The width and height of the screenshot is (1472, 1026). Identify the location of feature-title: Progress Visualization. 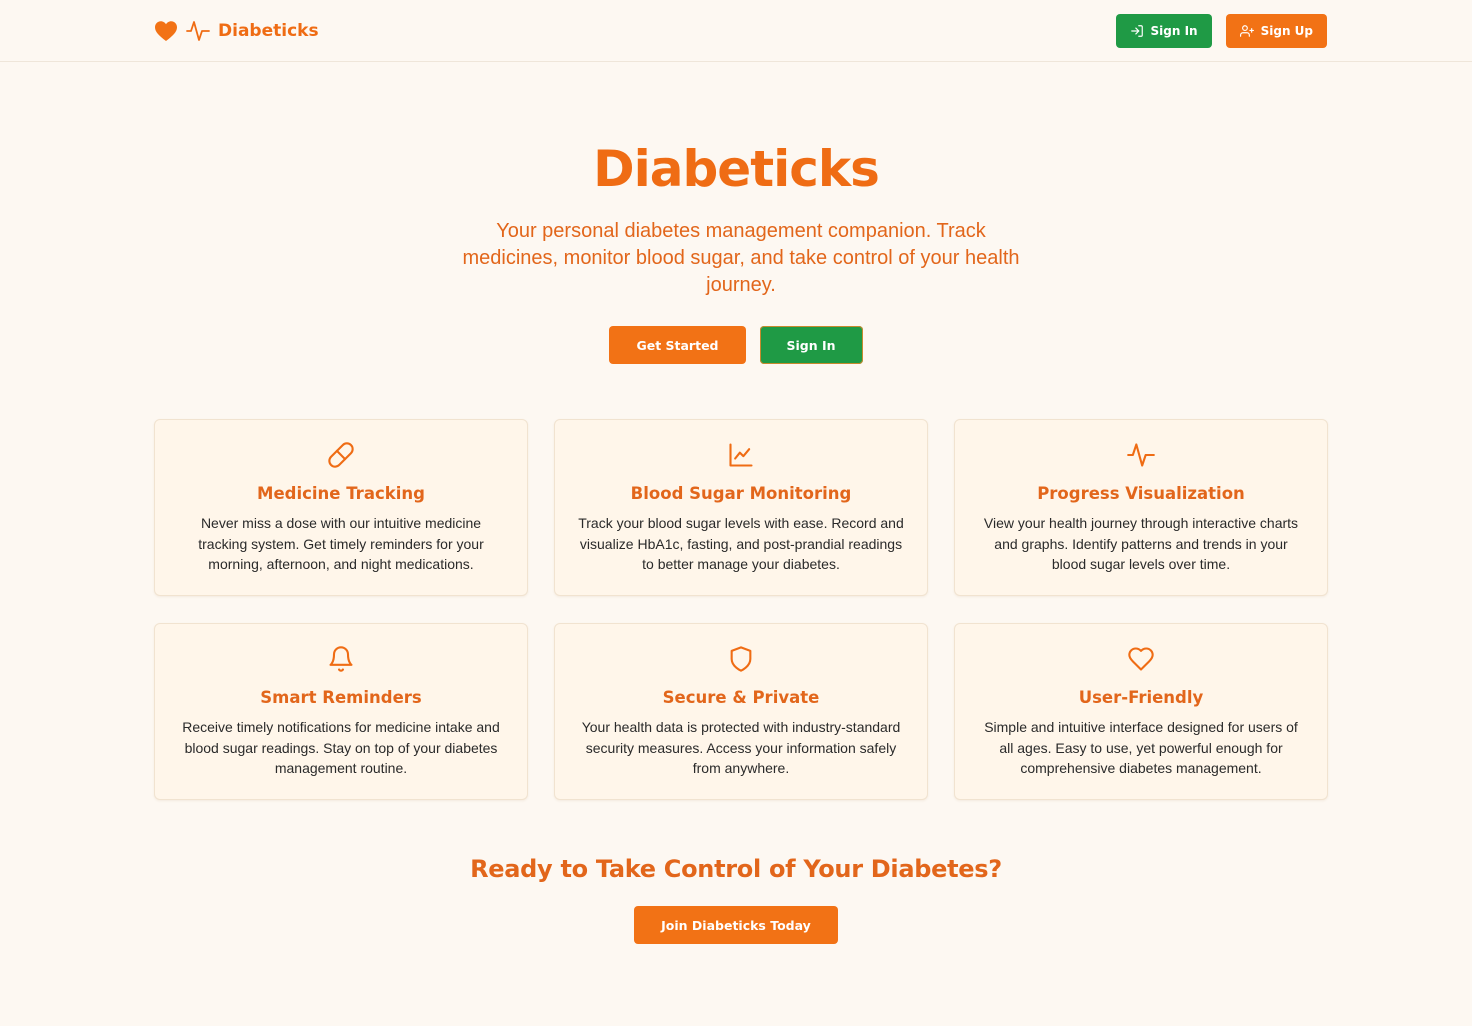
(1141, 493).